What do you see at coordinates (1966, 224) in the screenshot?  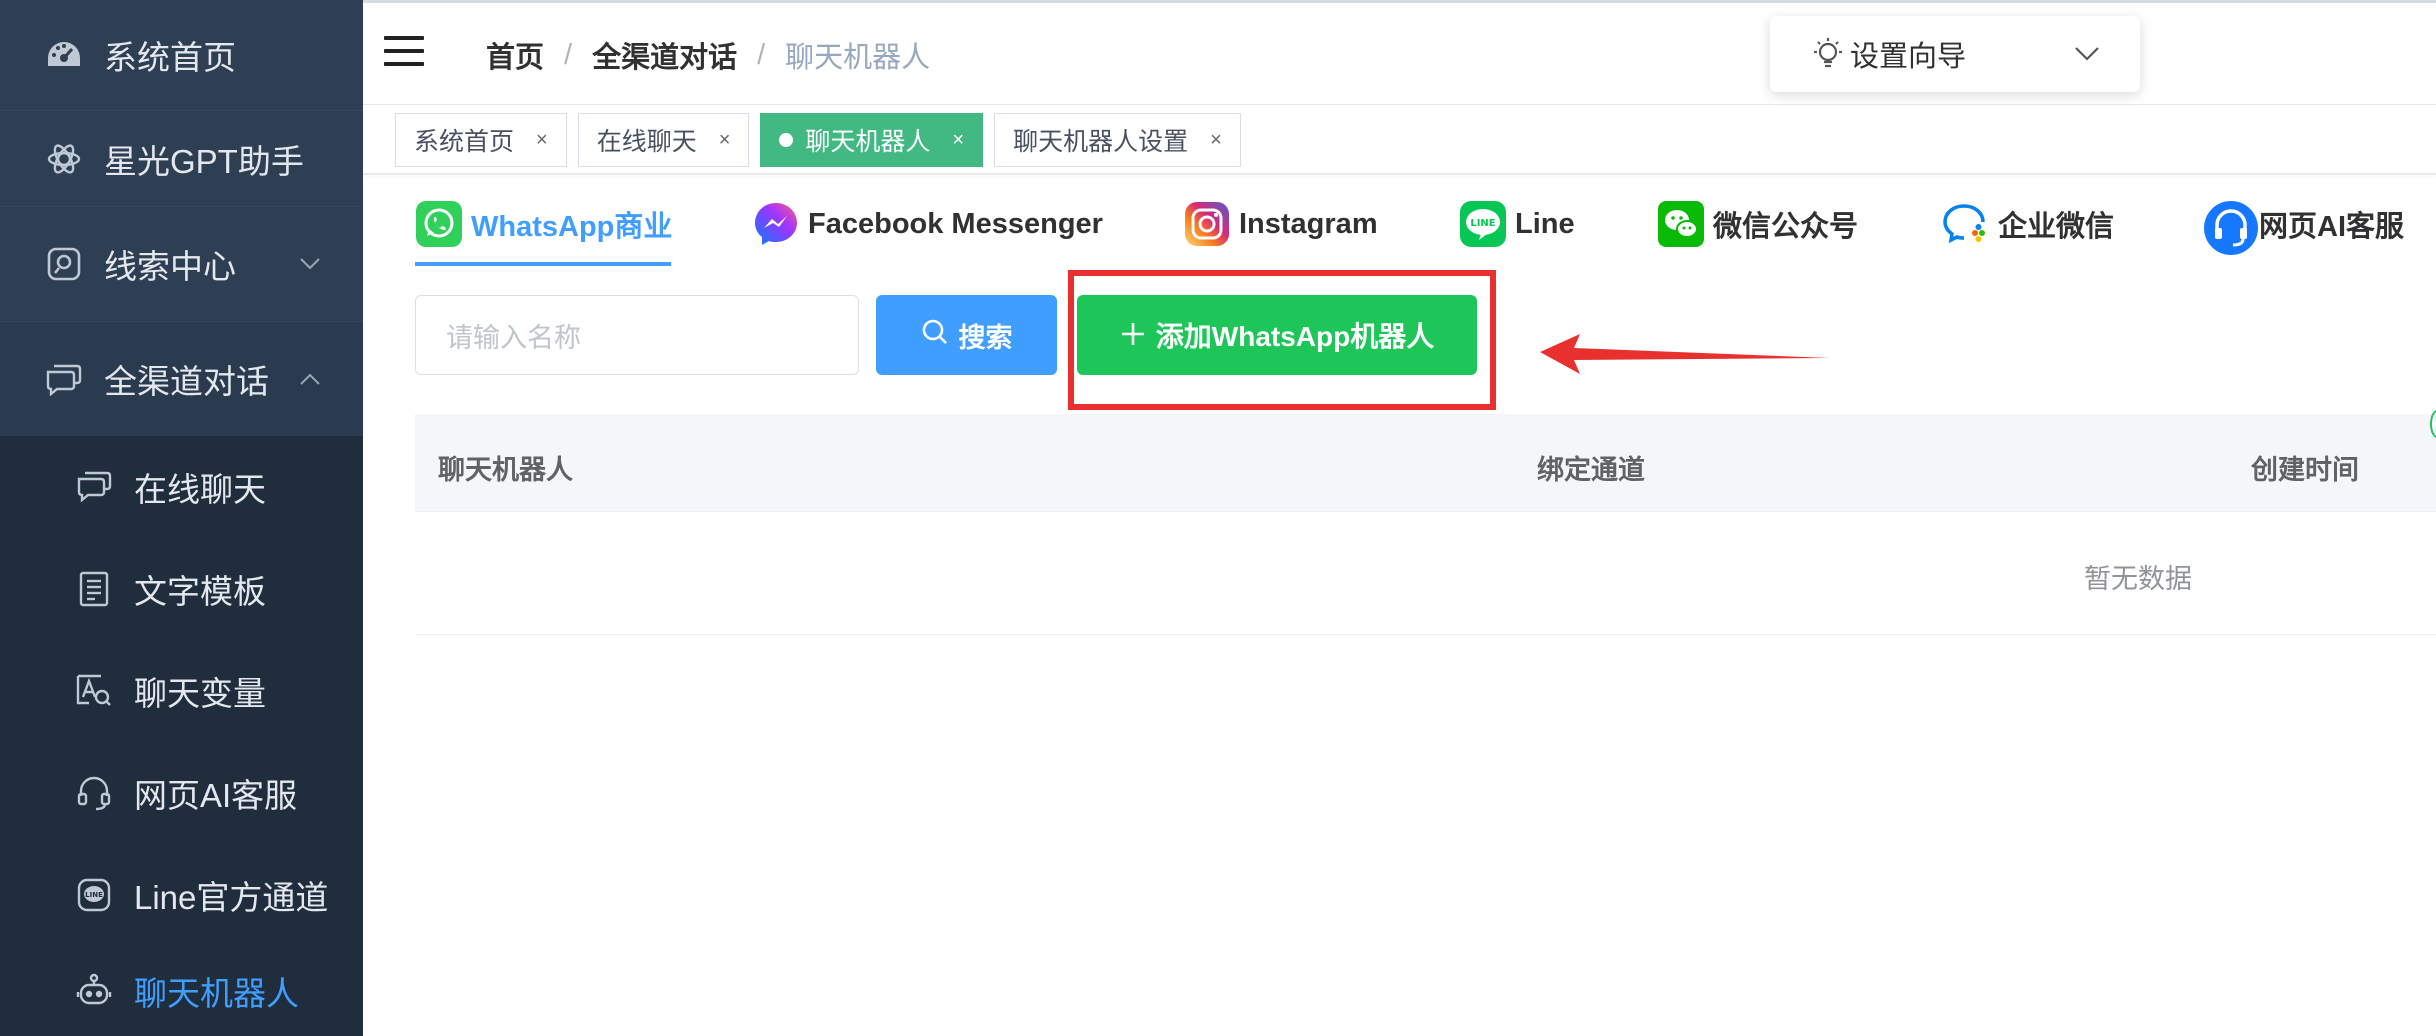 I see `wecom-icon` at bounding box center [1966, 224].